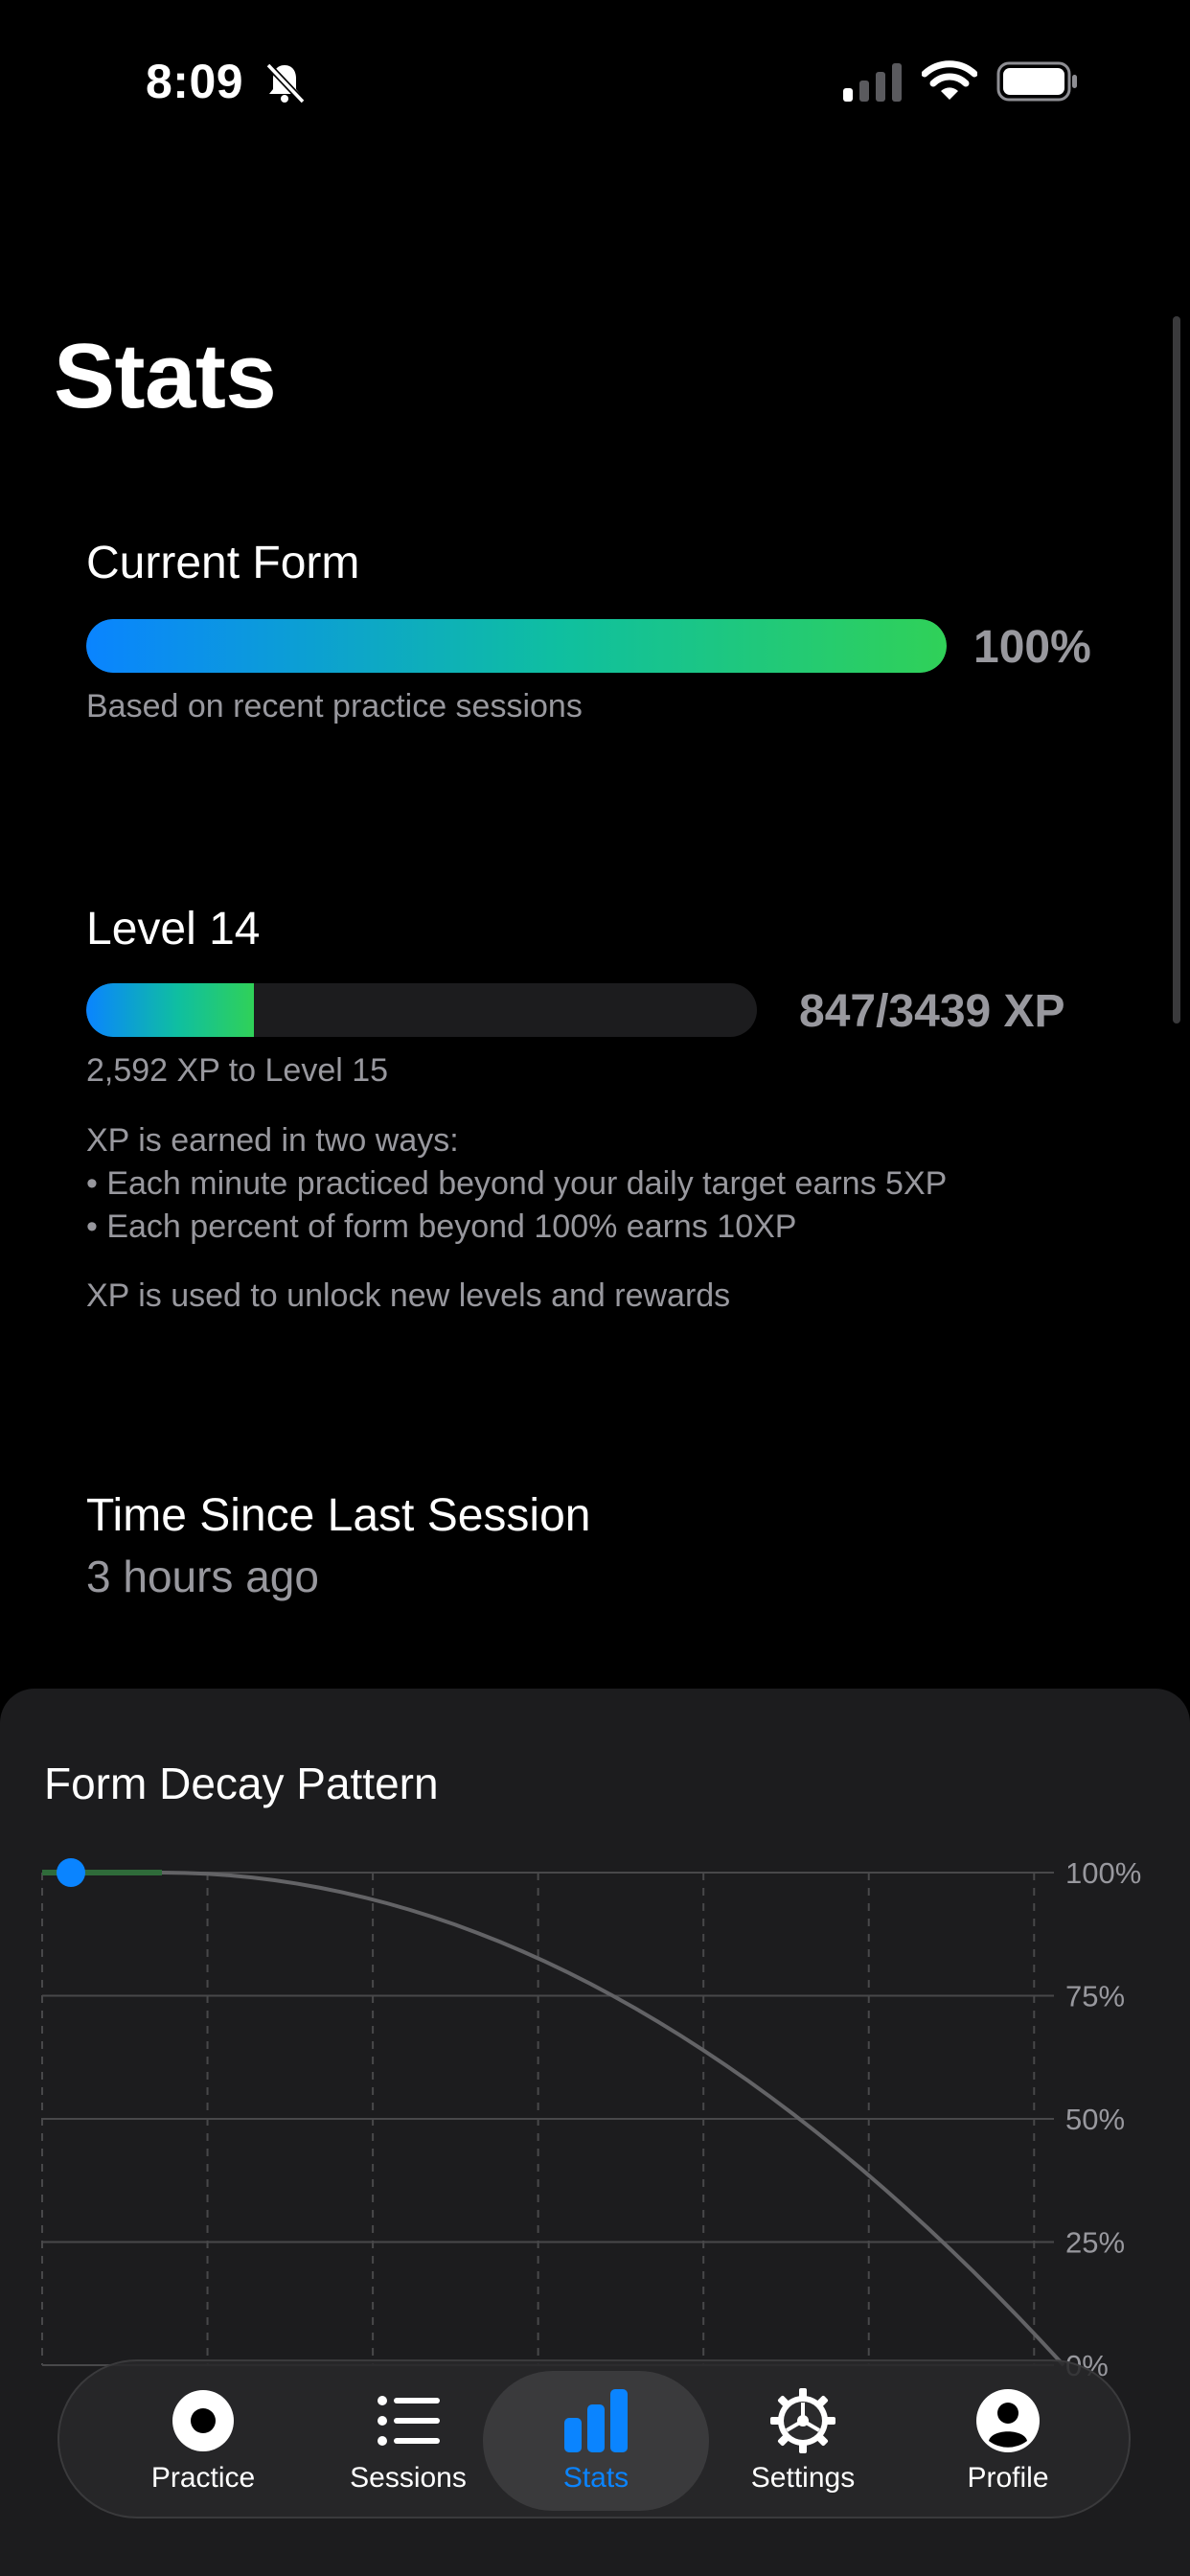  Describe the element at coordinates (409, 2478) in the screenshot. I see `tab-label: Sessions` at that location.